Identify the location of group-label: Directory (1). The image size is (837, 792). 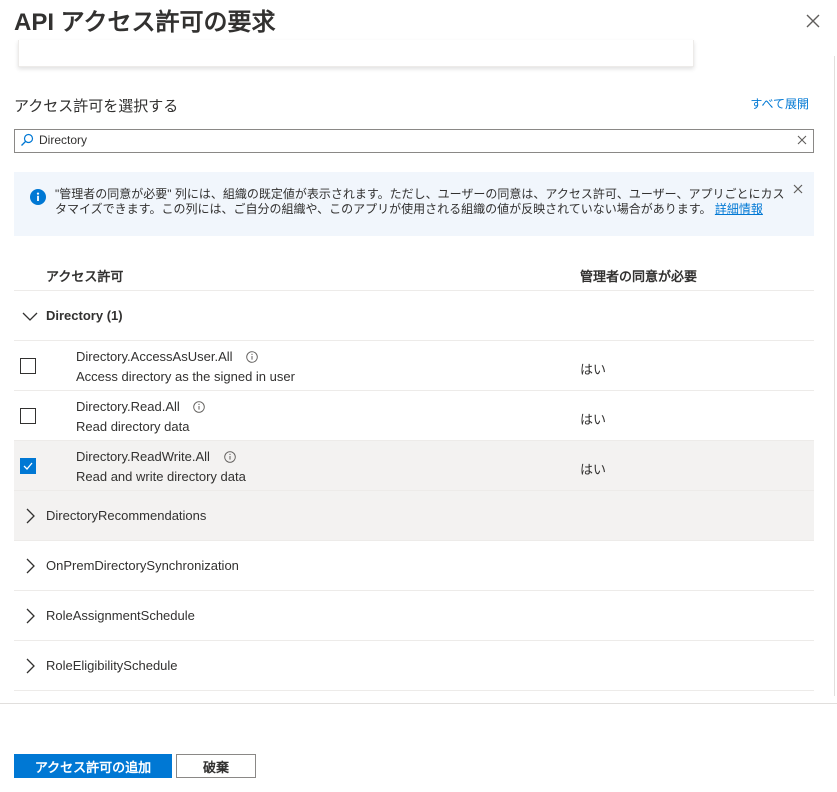
(84, 315).